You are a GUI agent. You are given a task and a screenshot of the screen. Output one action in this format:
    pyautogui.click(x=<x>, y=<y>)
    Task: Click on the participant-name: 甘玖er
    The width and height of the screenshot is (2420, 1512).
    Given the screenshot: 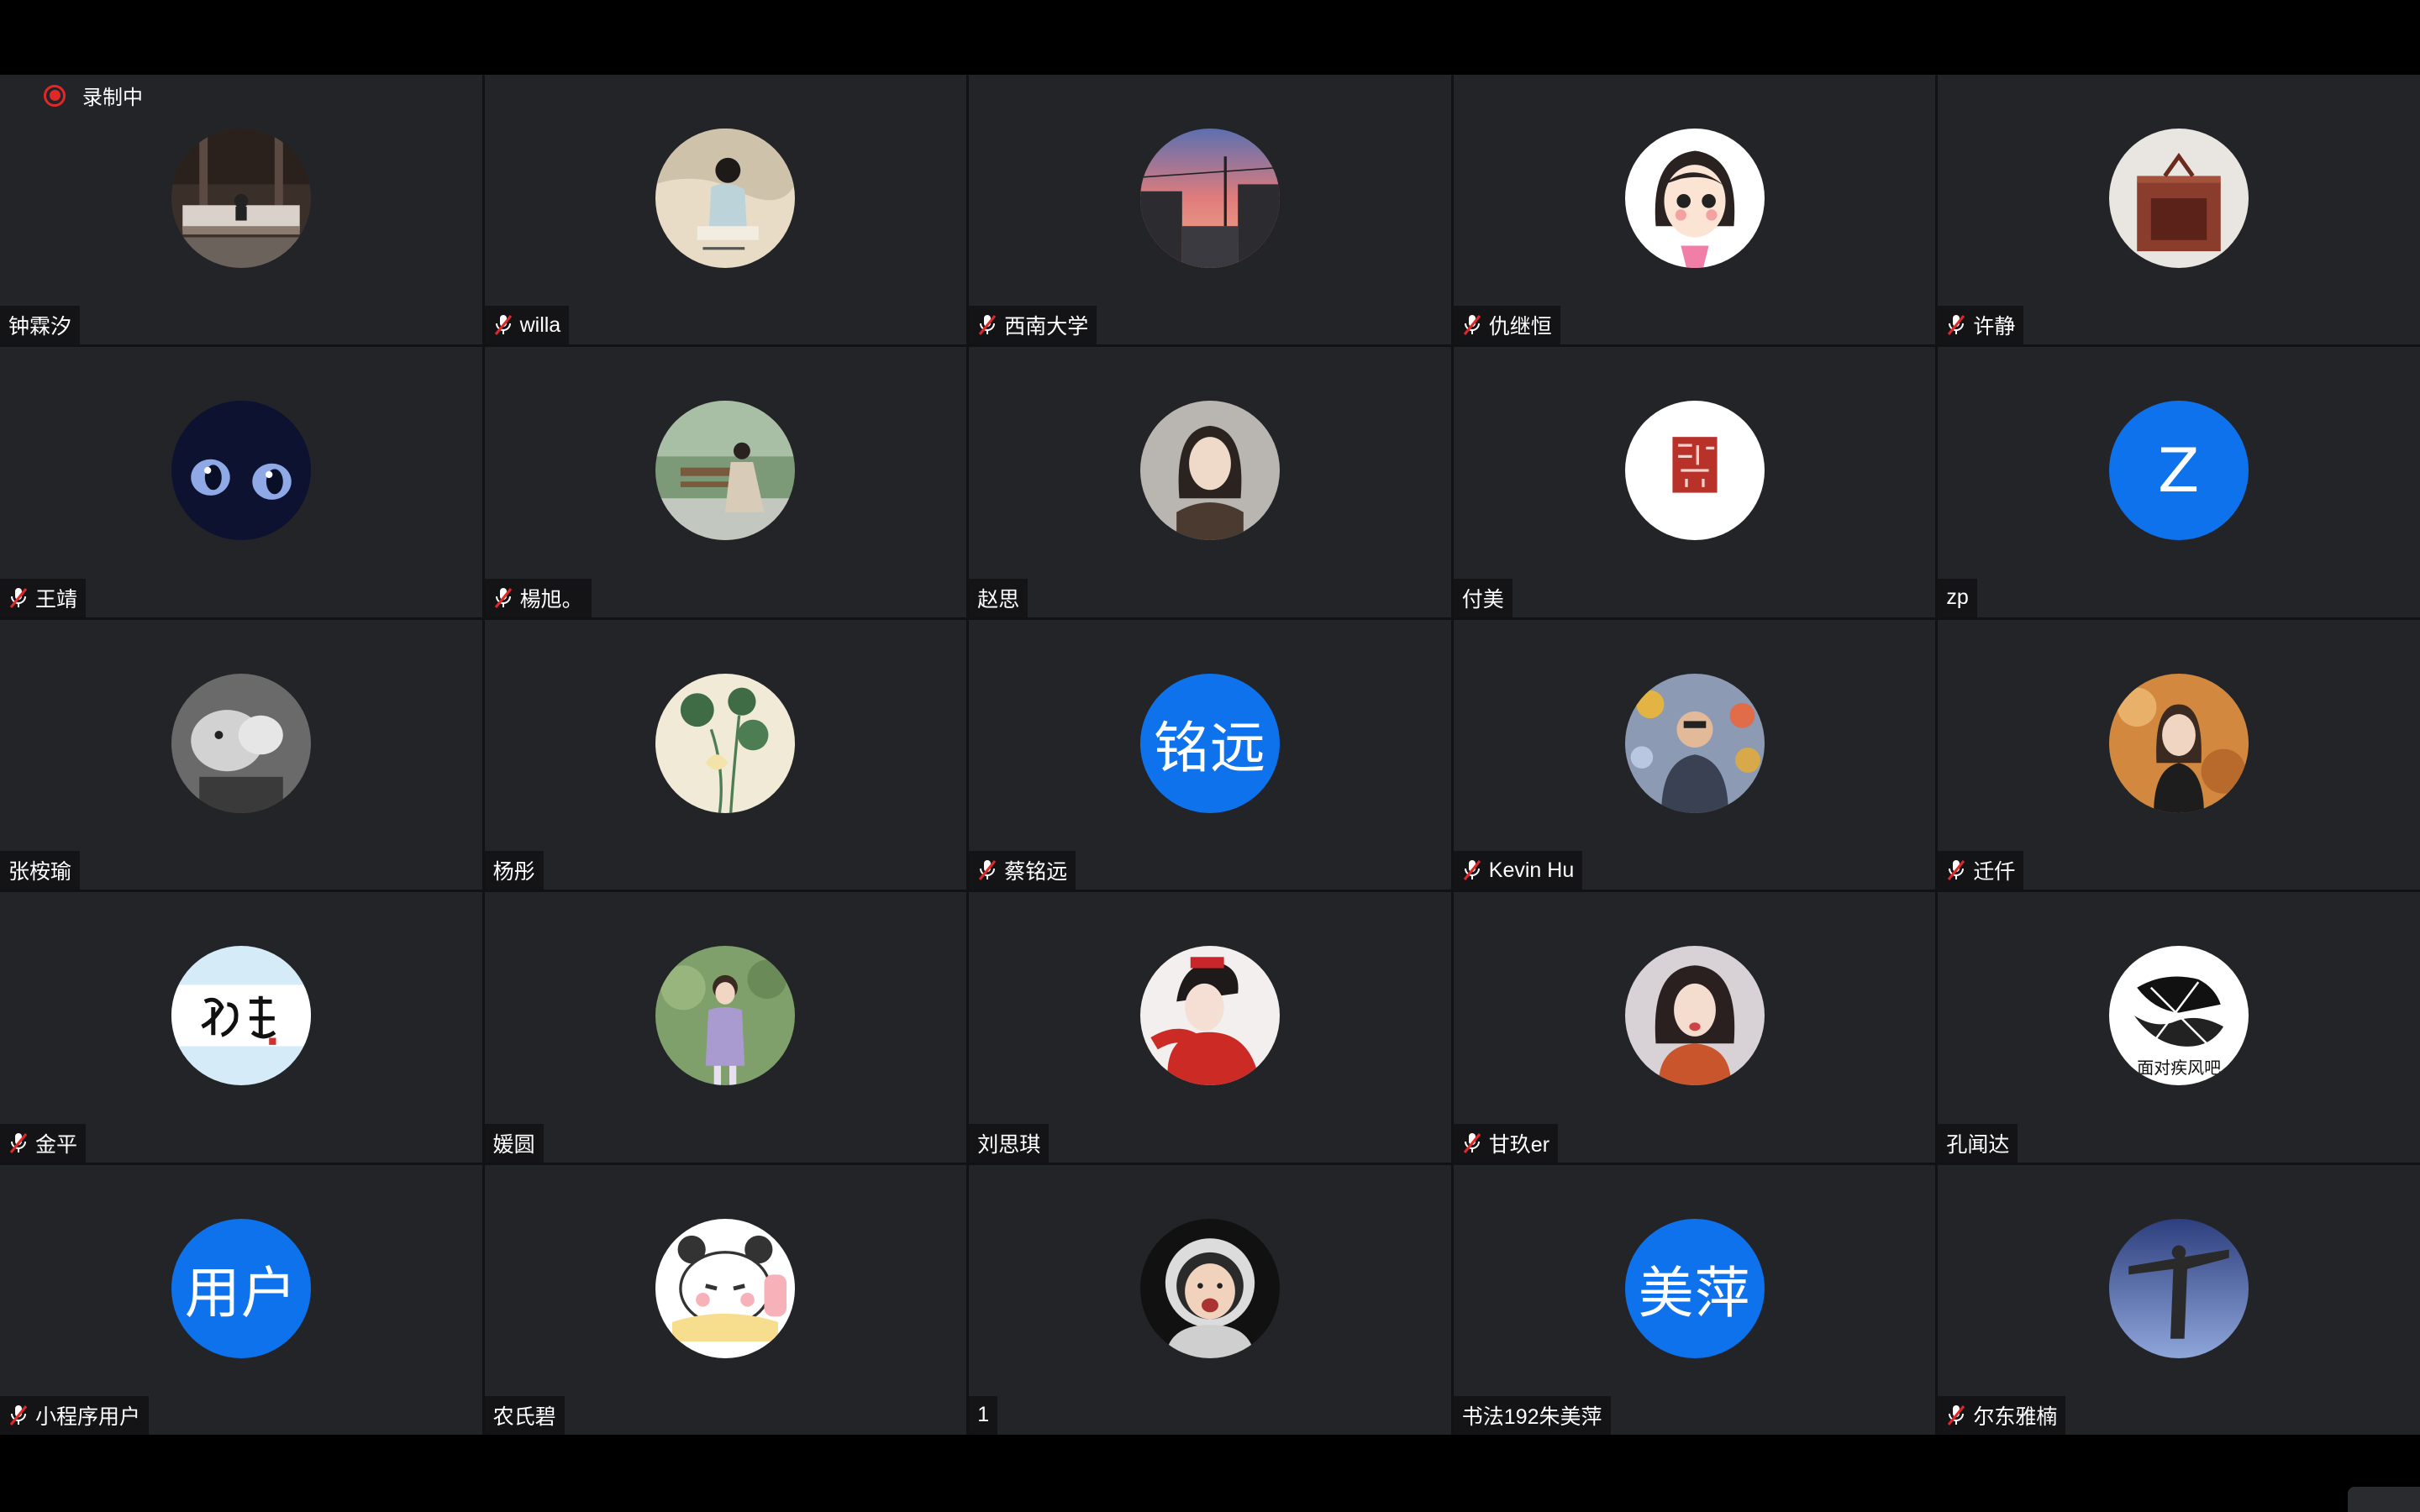 What is the action you would take?
    pyautogui.click(x=1519, y=1144)
    